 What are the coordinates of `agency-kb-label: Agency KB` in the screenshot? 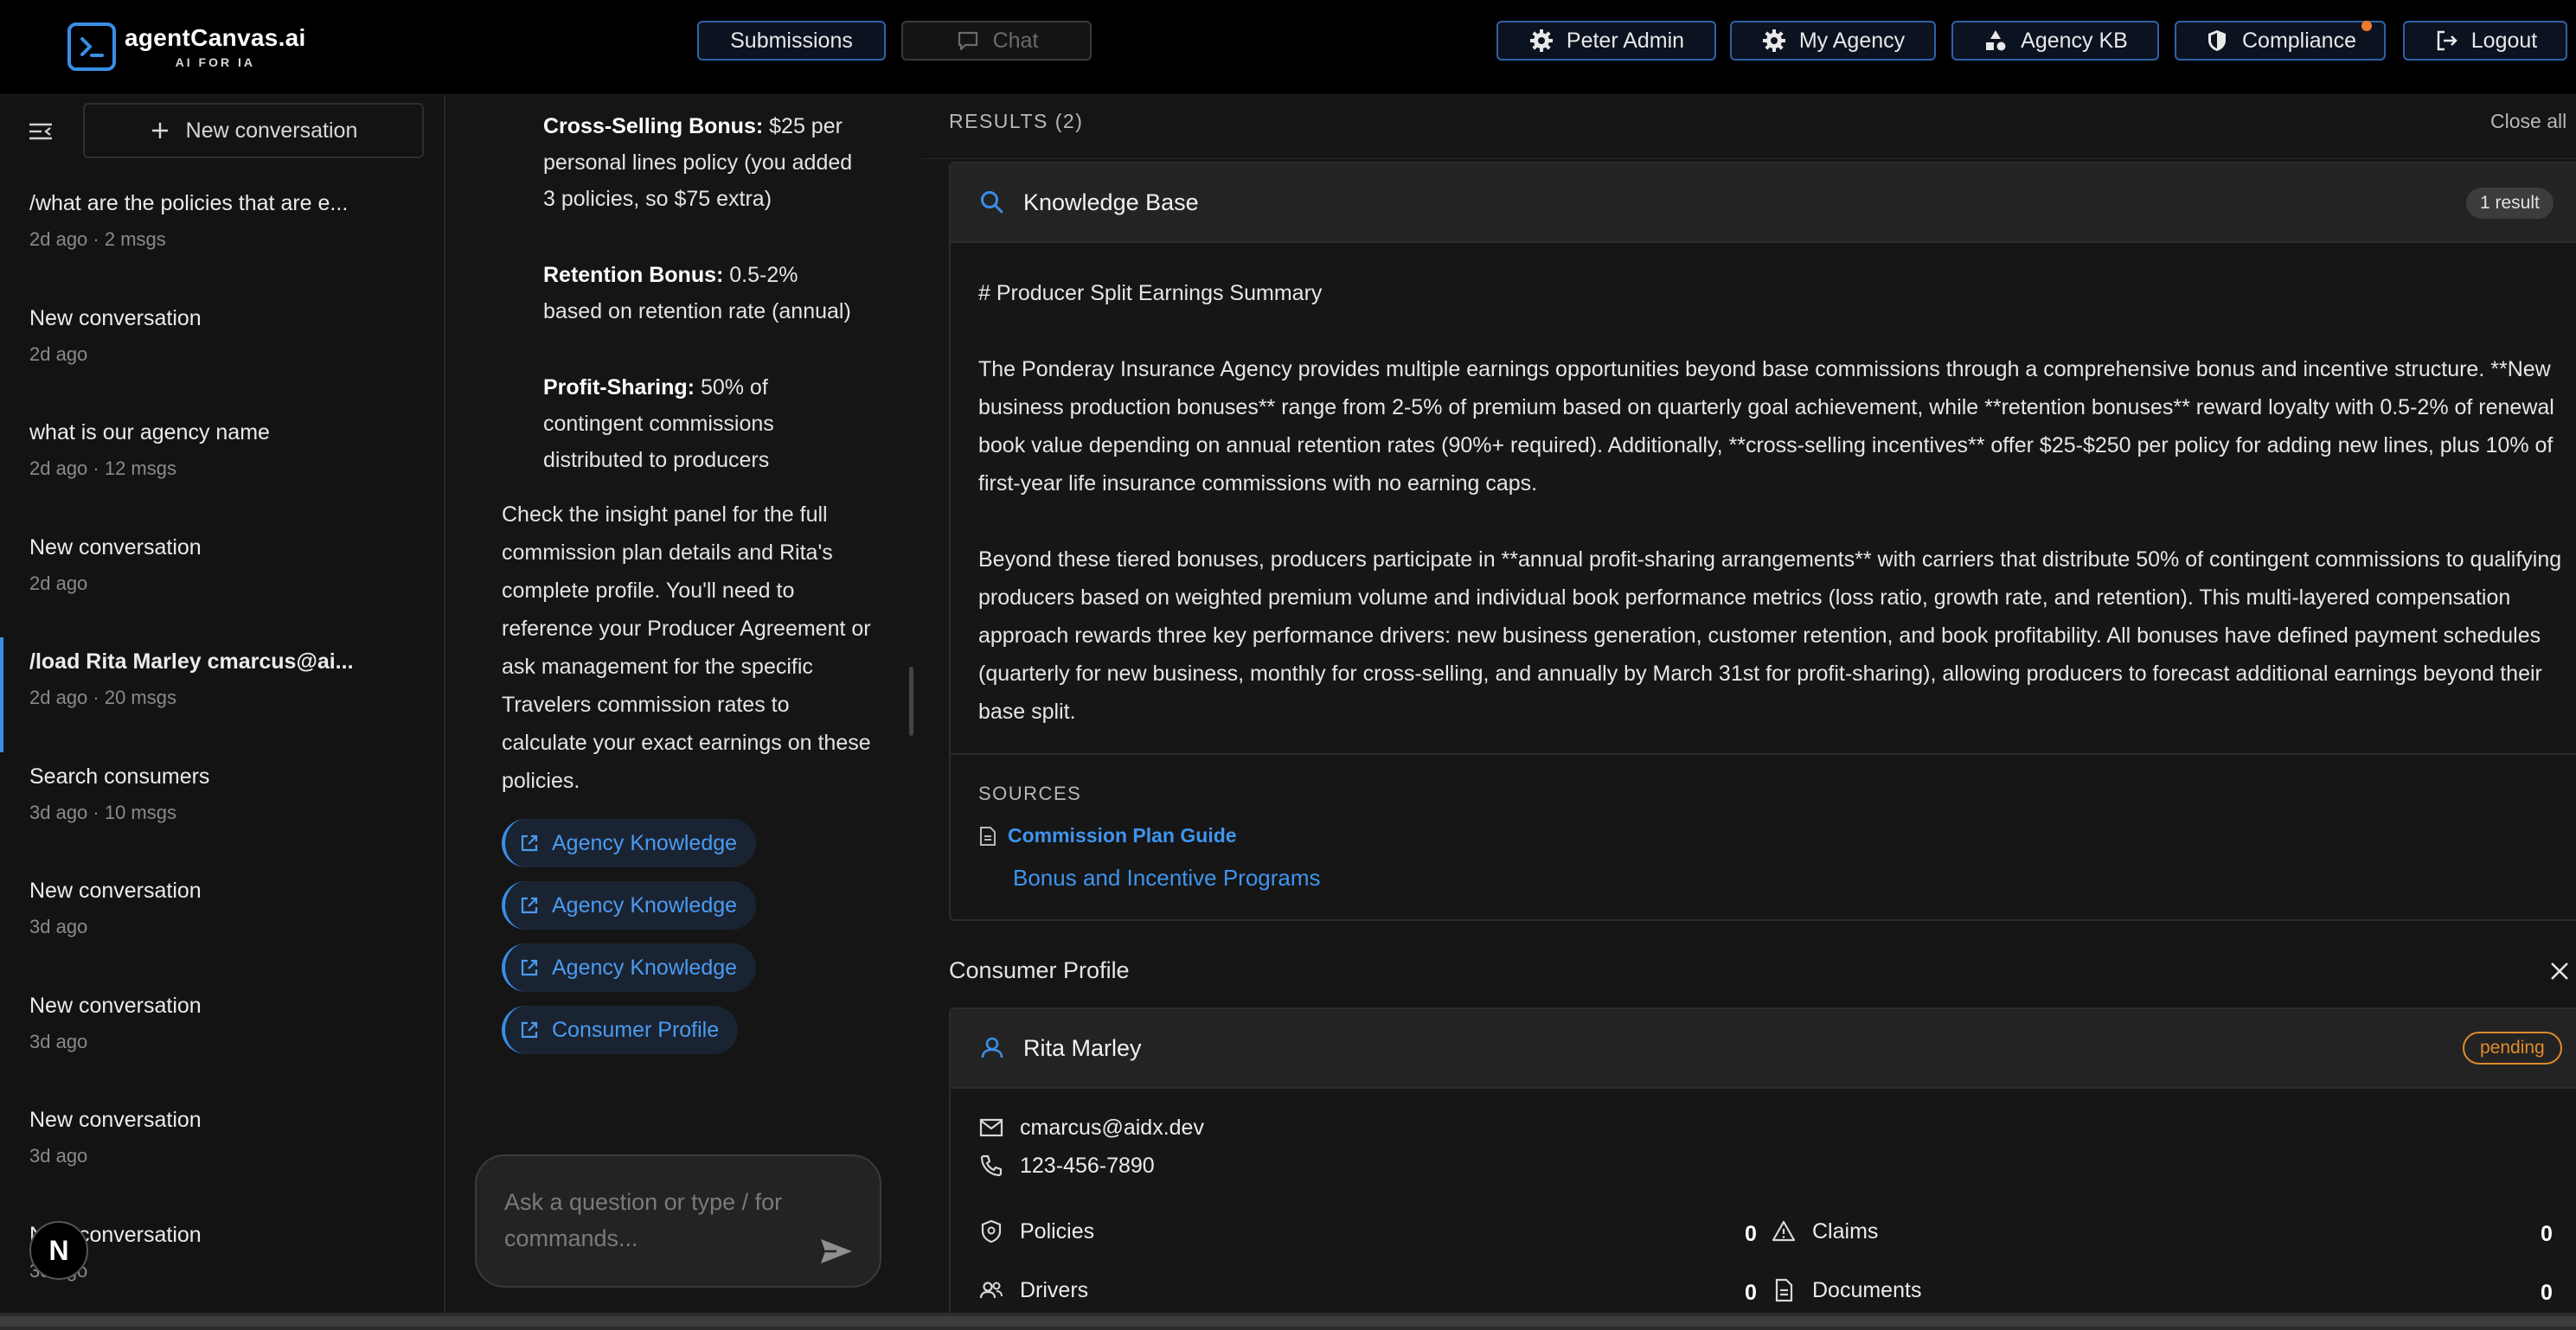 It's located at (2074, 40).